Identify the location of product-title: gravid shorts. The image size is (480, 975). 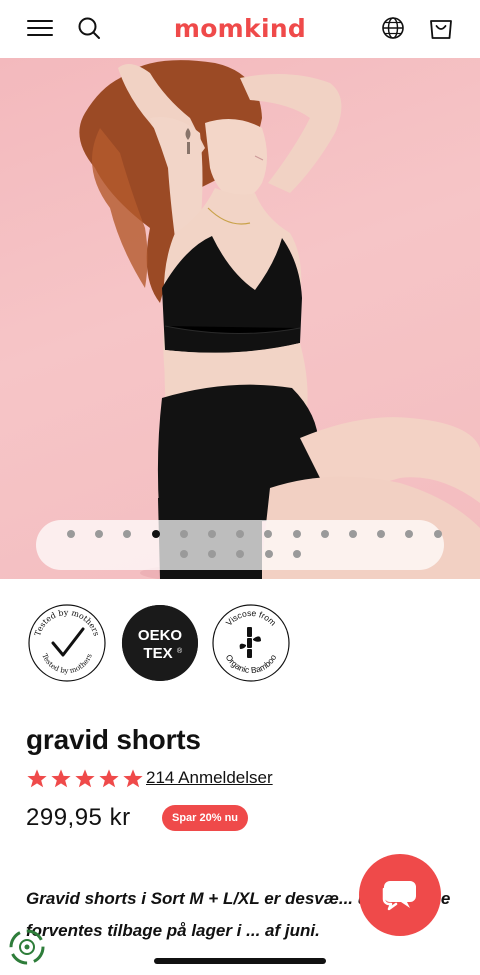
(113, 739).